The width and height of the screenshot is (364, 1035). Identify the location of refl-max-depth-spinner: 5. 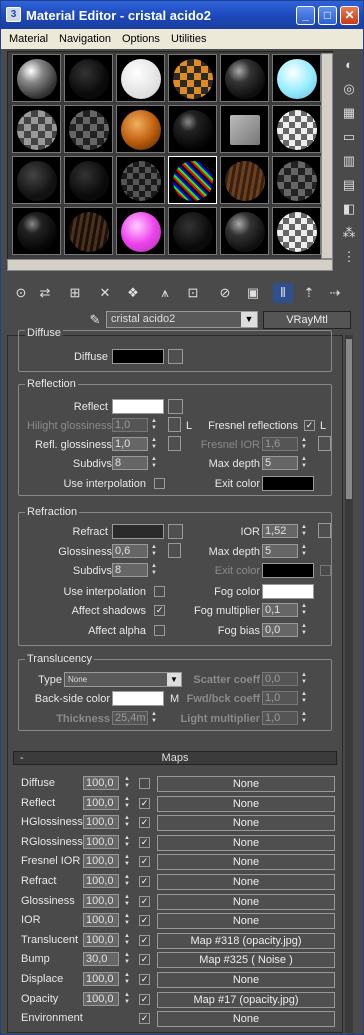
(280, 463).